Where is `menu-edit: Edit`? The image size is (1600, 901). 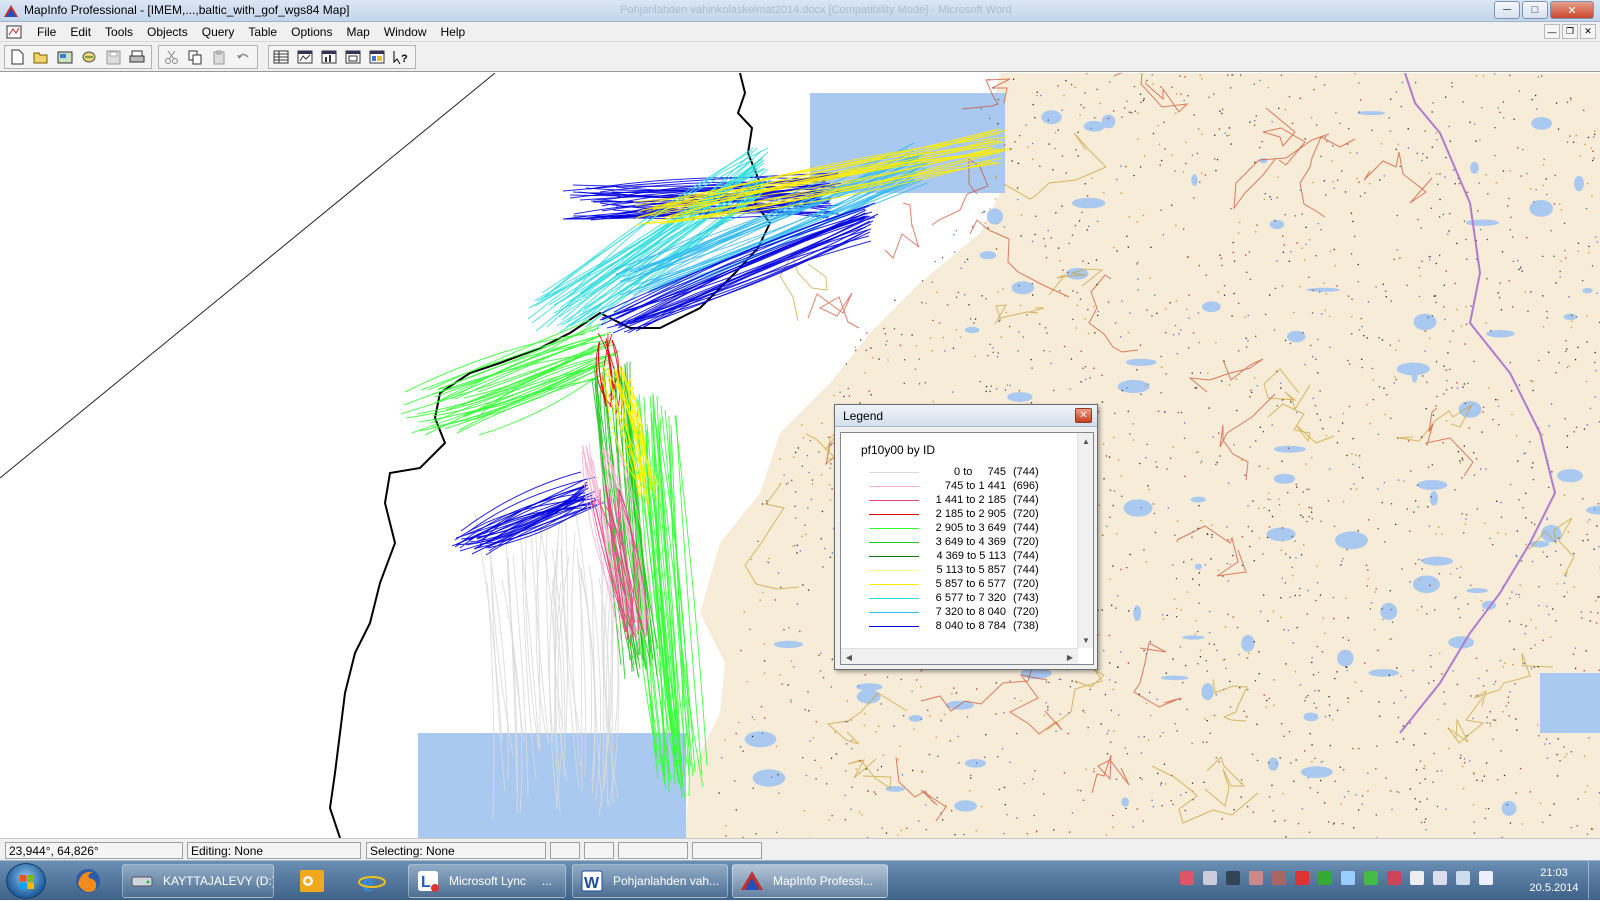
menu-edit: Edit is located at coordinates (80, 32).